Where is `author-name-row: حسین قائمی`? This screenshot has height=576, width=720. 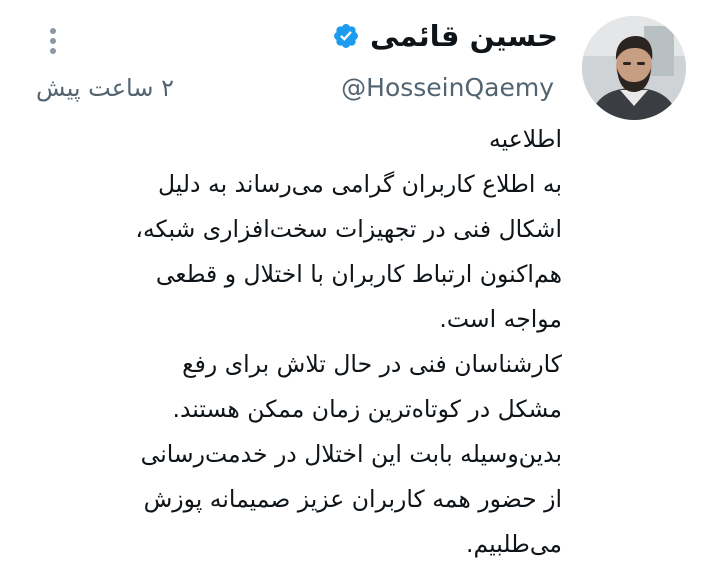
author-name-row: حسین قائمی is located at coordinates (445, 36).